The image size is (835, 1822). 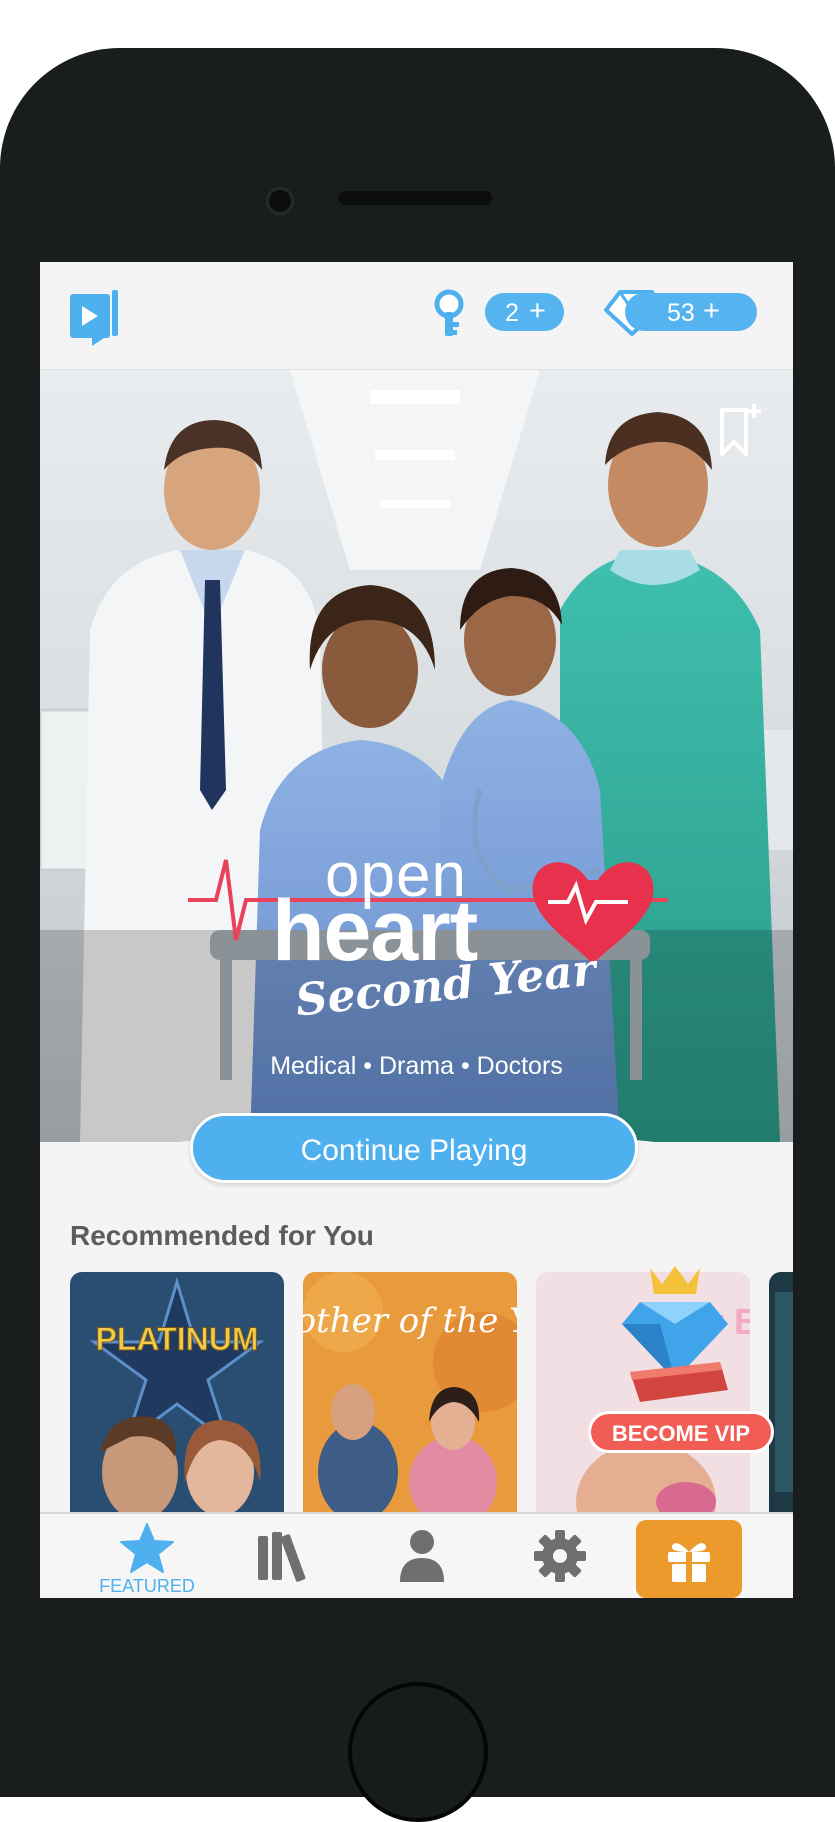 I want to click on partial-cover-art, so click(x=781, y=1392).